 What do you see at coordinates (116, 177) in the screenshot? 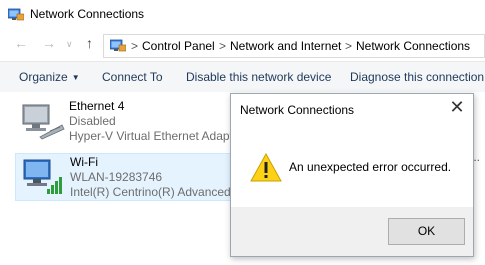
I see `connection-status: WLAN-19283746` at bounding box center [116, 177].